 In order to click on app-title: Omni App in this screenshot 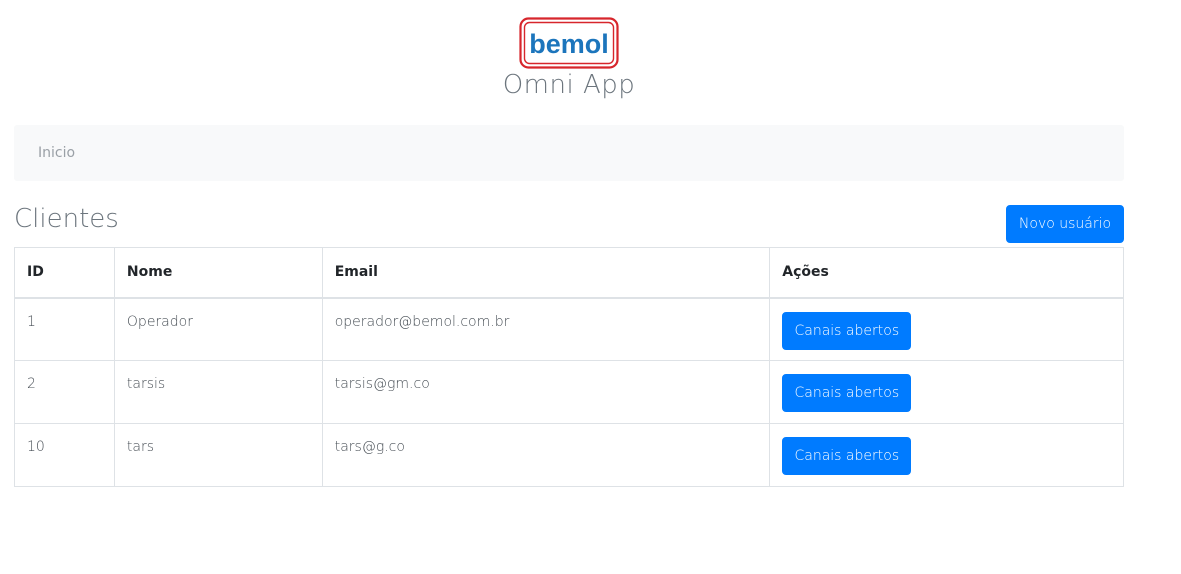, I will do `click(569, 85)`.